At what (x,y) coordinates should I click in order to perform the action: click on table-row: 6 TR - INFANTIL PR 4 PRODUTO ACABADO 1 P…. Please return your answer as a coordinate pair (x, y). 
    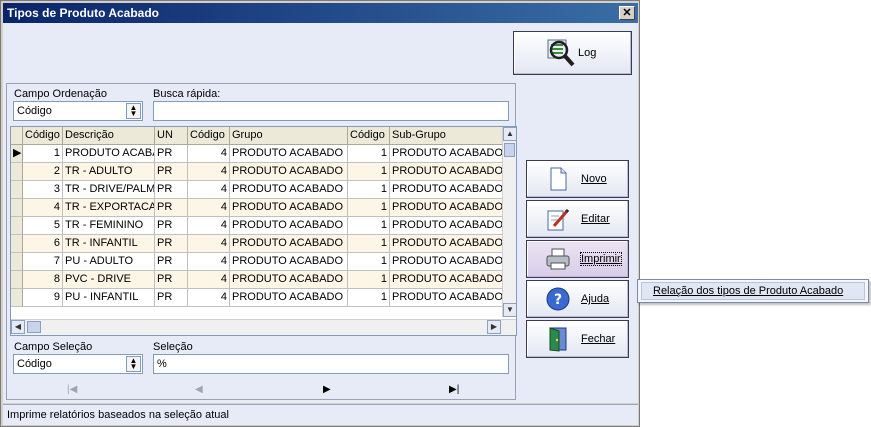
    Looking at the image, I should click on (257, 244).